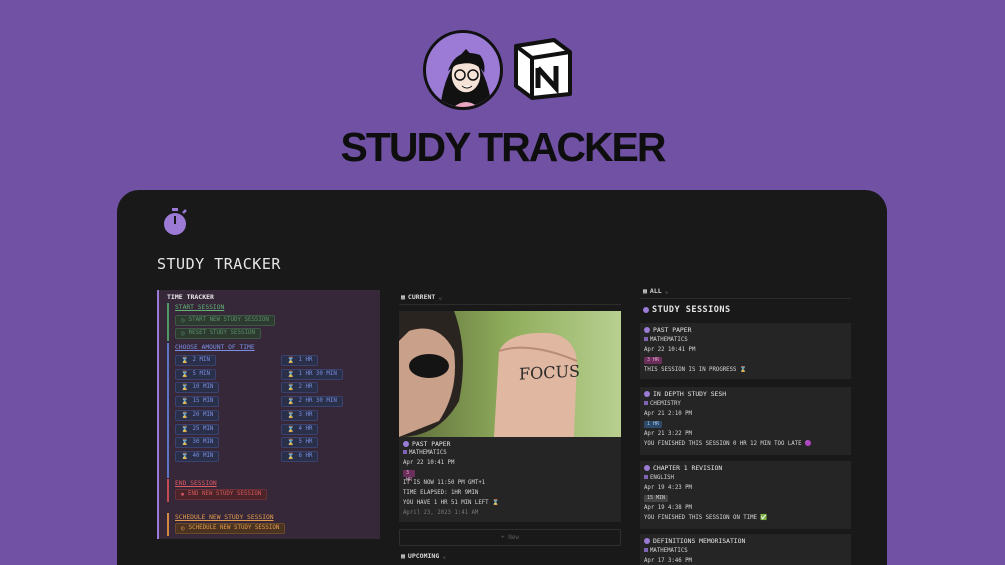 Image resolution: width=1005 pixels, height=565 pixels. I want to click on time-option-label: 25 MIN, so click(203, 428).